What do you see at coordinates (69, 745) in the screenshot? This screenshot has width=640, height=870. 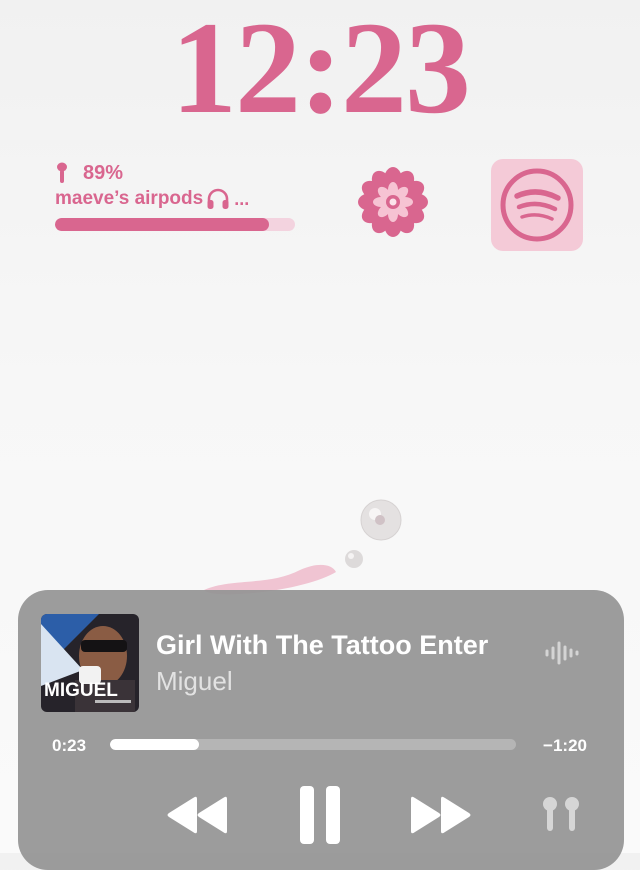 I see `elapsed-time: 0:23` at bounding box center [69, 745].